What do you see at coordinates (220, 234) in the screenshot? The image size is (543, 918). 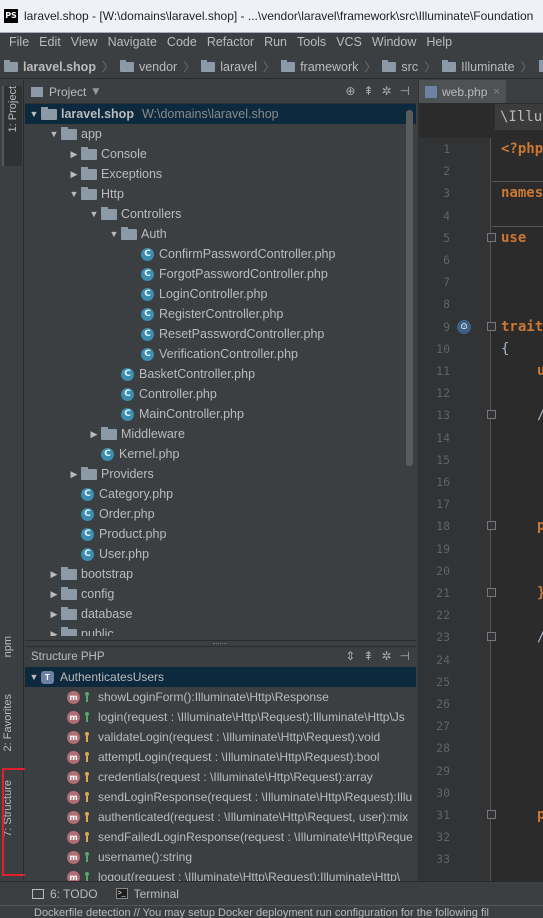 I see `tree-folder-item: ▼ Auth` at bounding box center [220, 234].